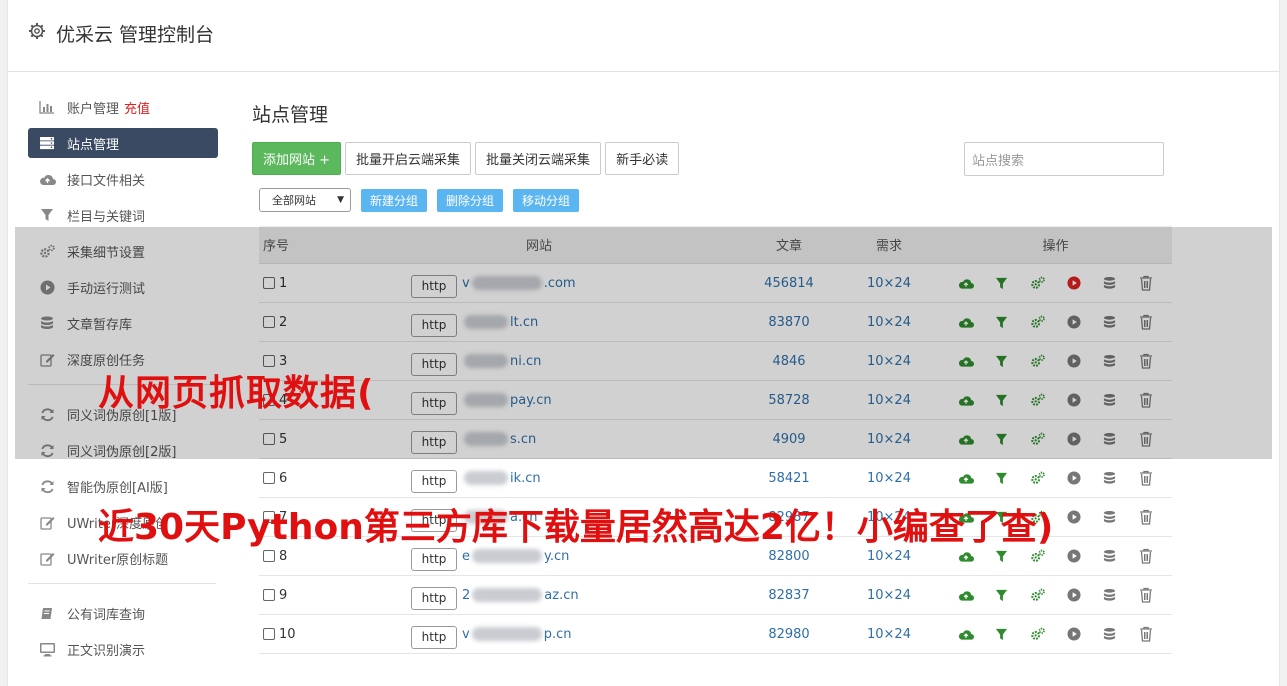 The height and width of the screenshot is (686, 1287). I want to click on book-icon, so click(47, 613).